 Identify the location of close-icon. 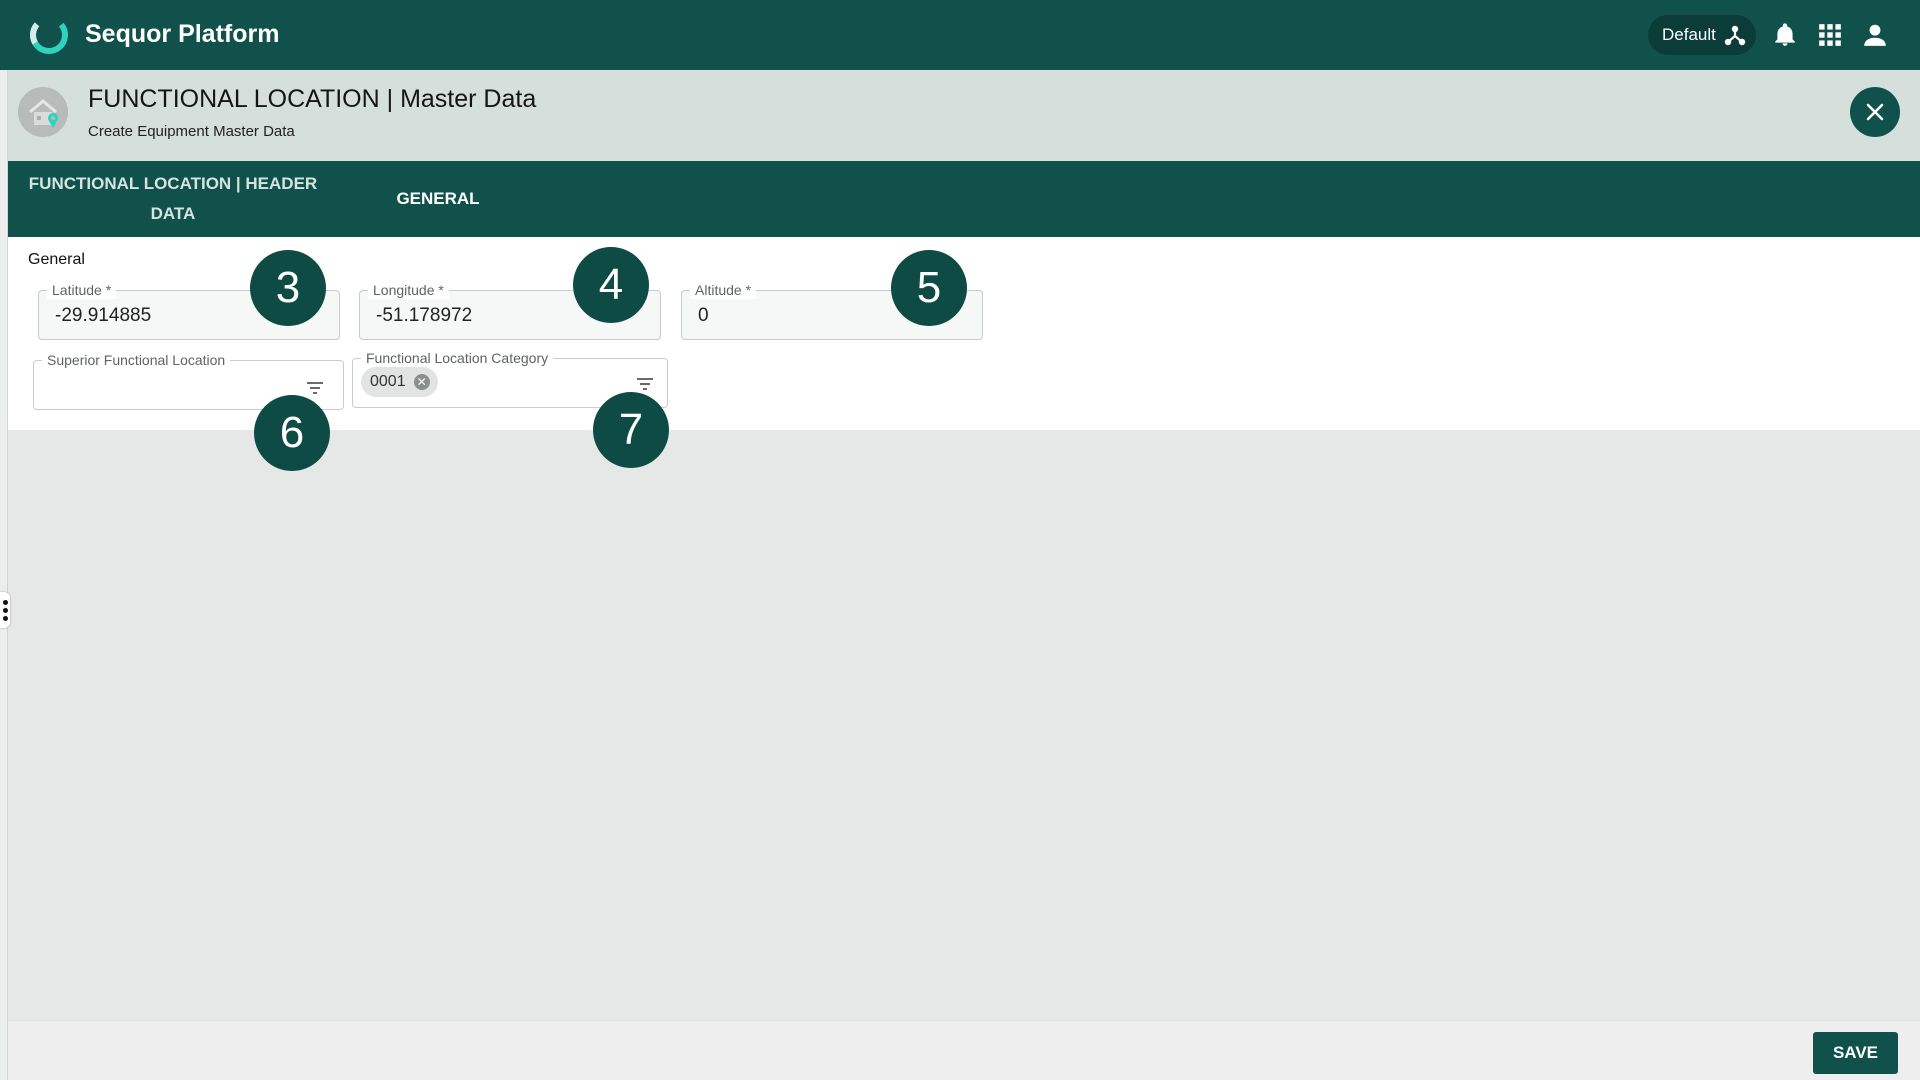
(1875, 112).